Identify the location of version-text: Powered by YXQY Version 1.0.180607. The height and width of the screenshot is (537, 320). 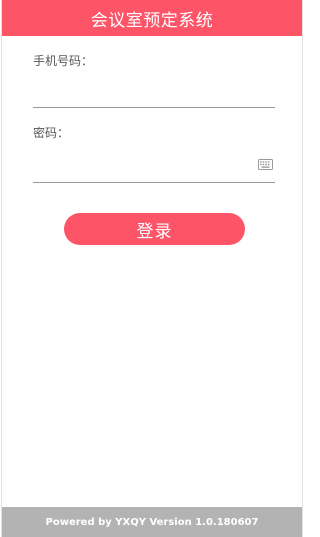
(152, 522).